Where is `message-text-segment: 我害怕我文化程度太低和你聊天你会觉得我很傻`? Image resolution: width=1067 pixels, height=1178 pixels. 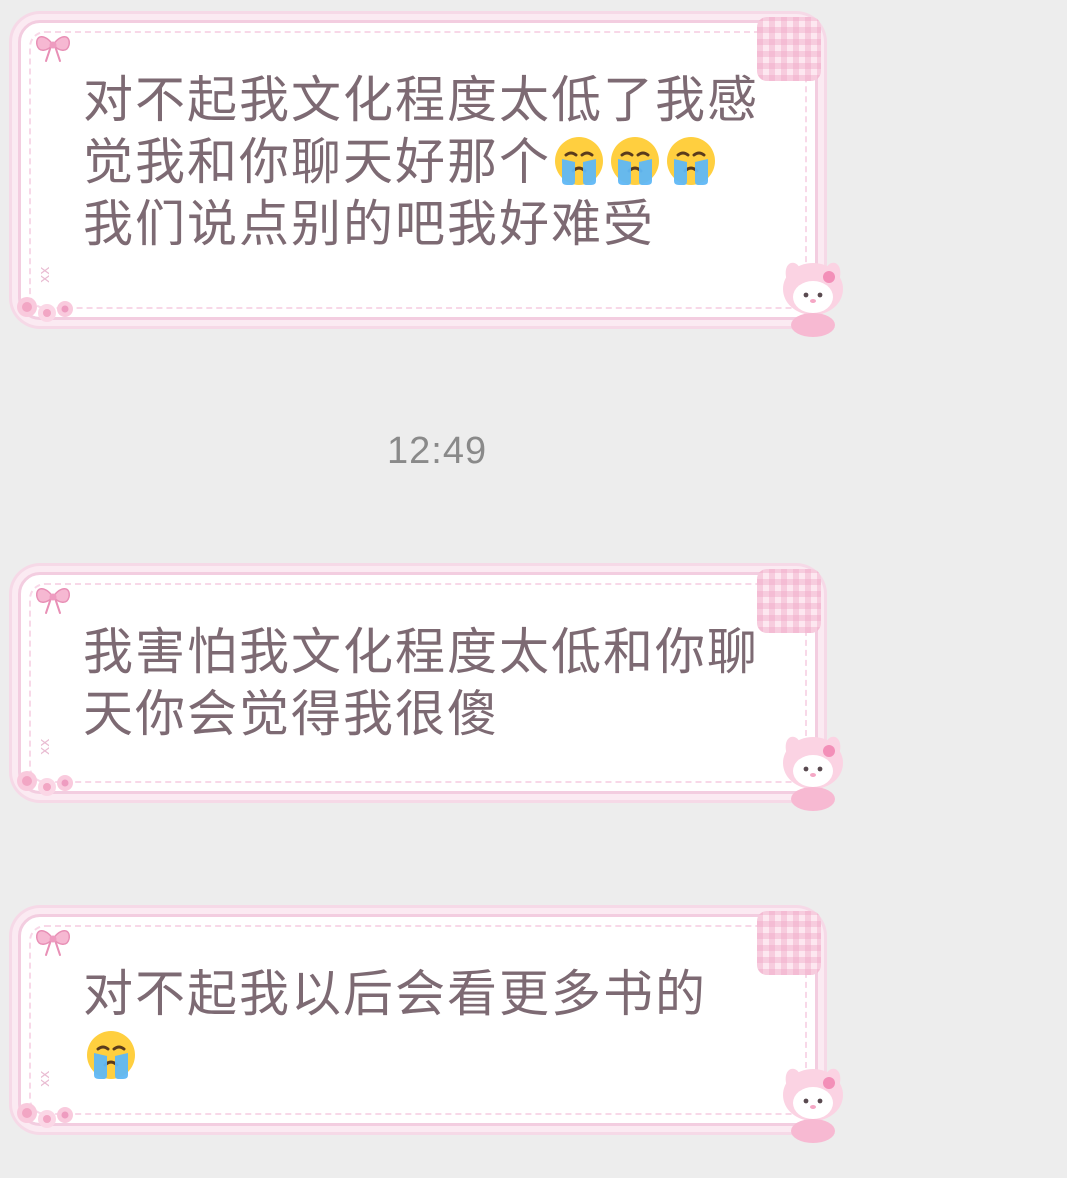
message-text-segment: 我害怕我文化程度太低和你聊天你会觉得我很傻 is located at coordinates (421, 683).